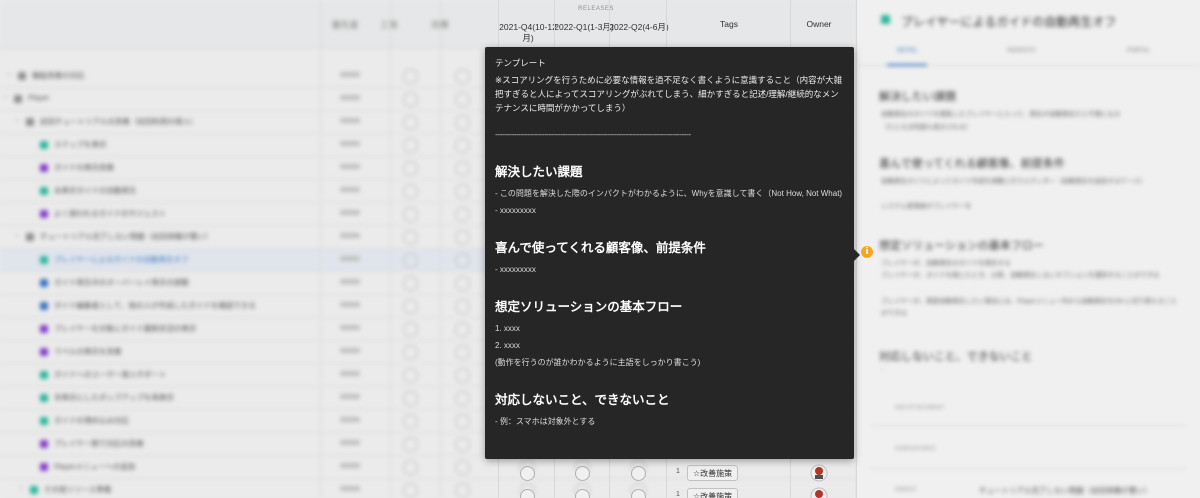 Image resolution: width=1200 pixels, height=498 pixels. Describe the element at coordinates (58, 75) in the screenshot. I see `feature-title: 機能改善の対応` at that location.